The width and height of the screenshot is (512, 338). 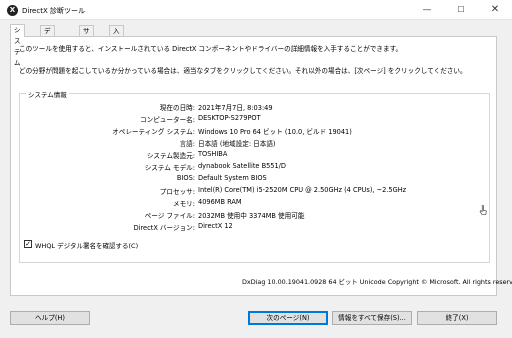 I want to click on info-row-language: 言語: 日本語 (地域設定: 日本語), so click(x=255, y=143).